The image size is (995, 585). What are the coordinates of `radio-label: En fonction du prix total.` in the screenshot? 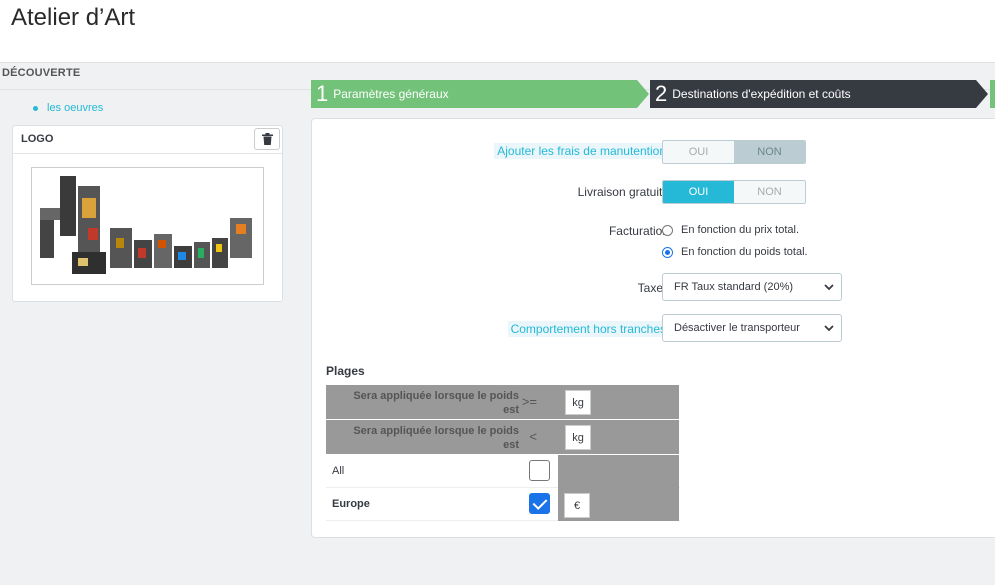 It's located at (740, 230).